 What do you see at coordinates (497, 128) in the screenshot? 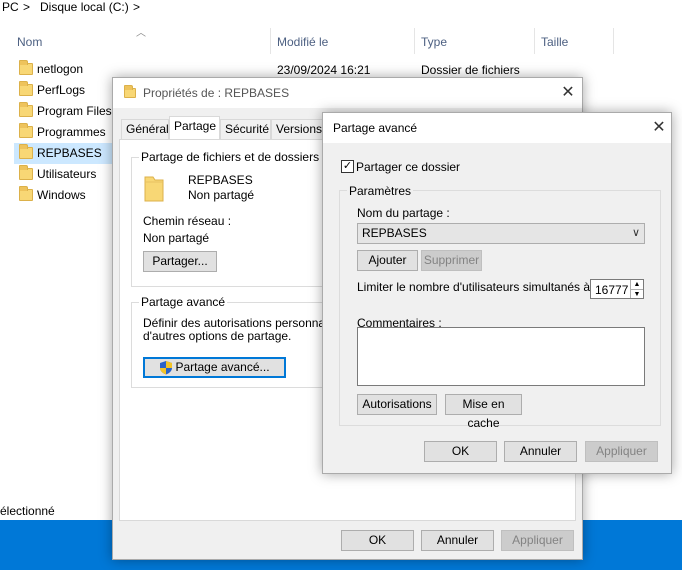
I see `advanced-titlebar: Partage avancé ✕` at bounding box center [497, 128].